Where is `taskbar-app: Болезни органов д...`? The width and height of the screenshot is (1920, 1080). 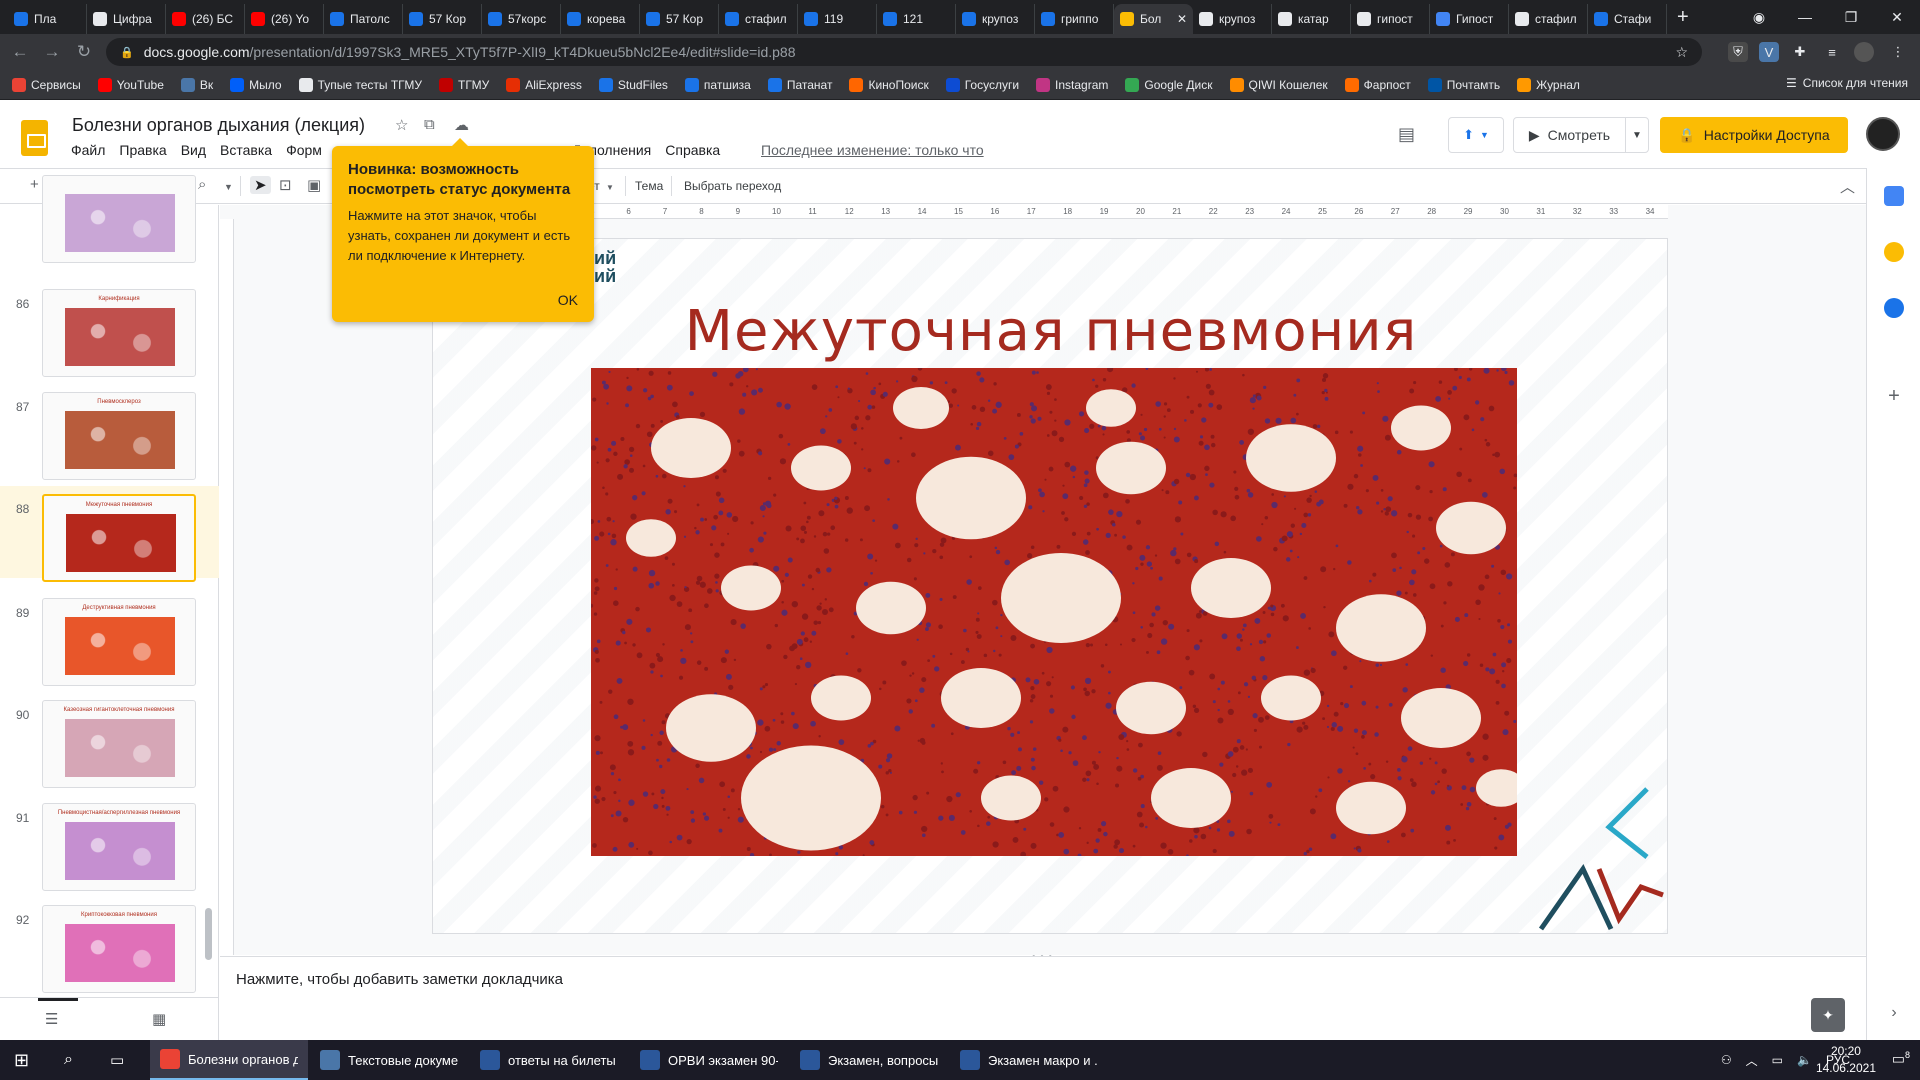 taskbar-app: Болезни органов д... is located at coordinates (229, 1060).